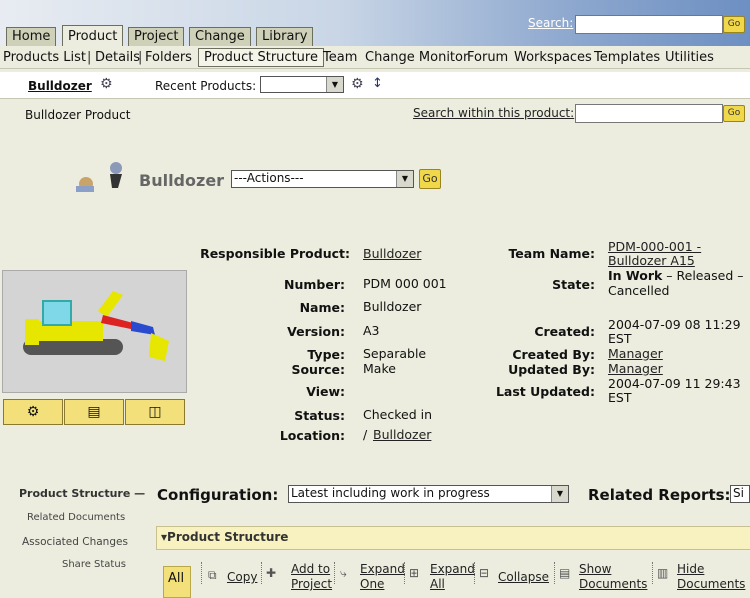 Image resolution: width=750 pixels, height=598 pixels. I want to click on product-structure-header-text: ▾Product Structure, so click(224, 537).